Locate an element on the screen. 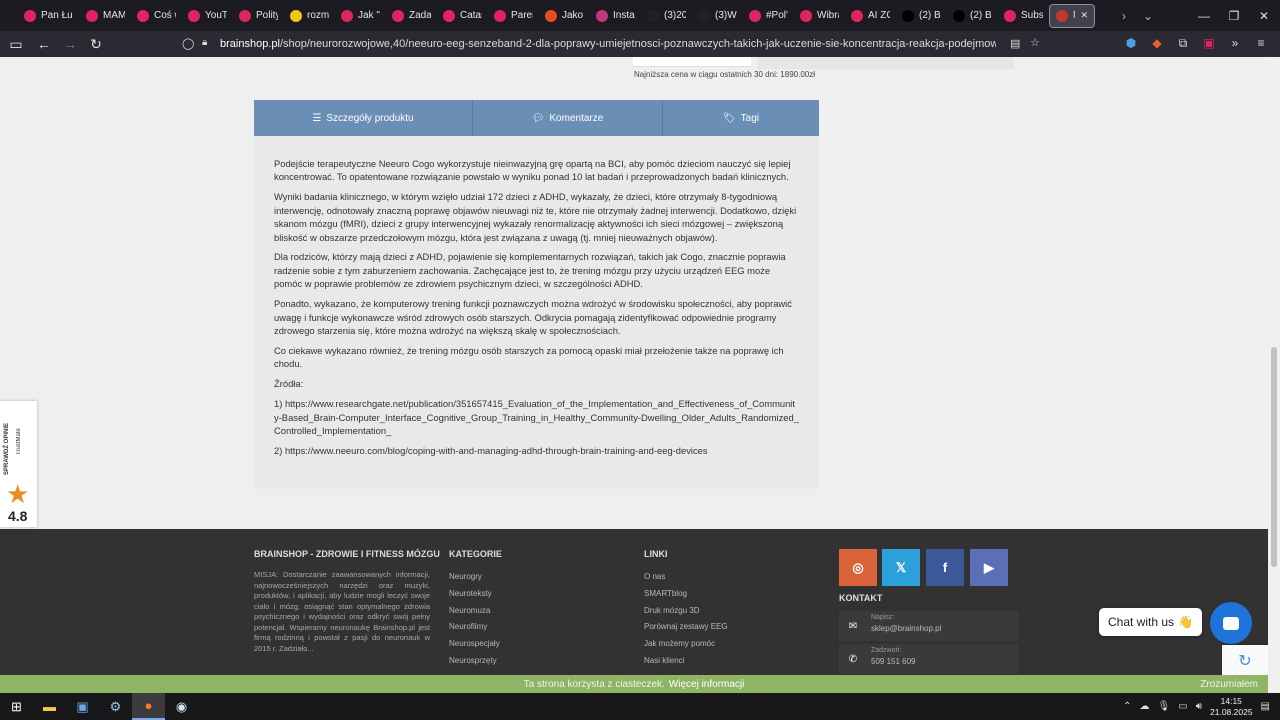 The height and width of the screenshot is (720, 1280). tab-comments: 💬︎ Komentarze is located at coordinates (568, 118).